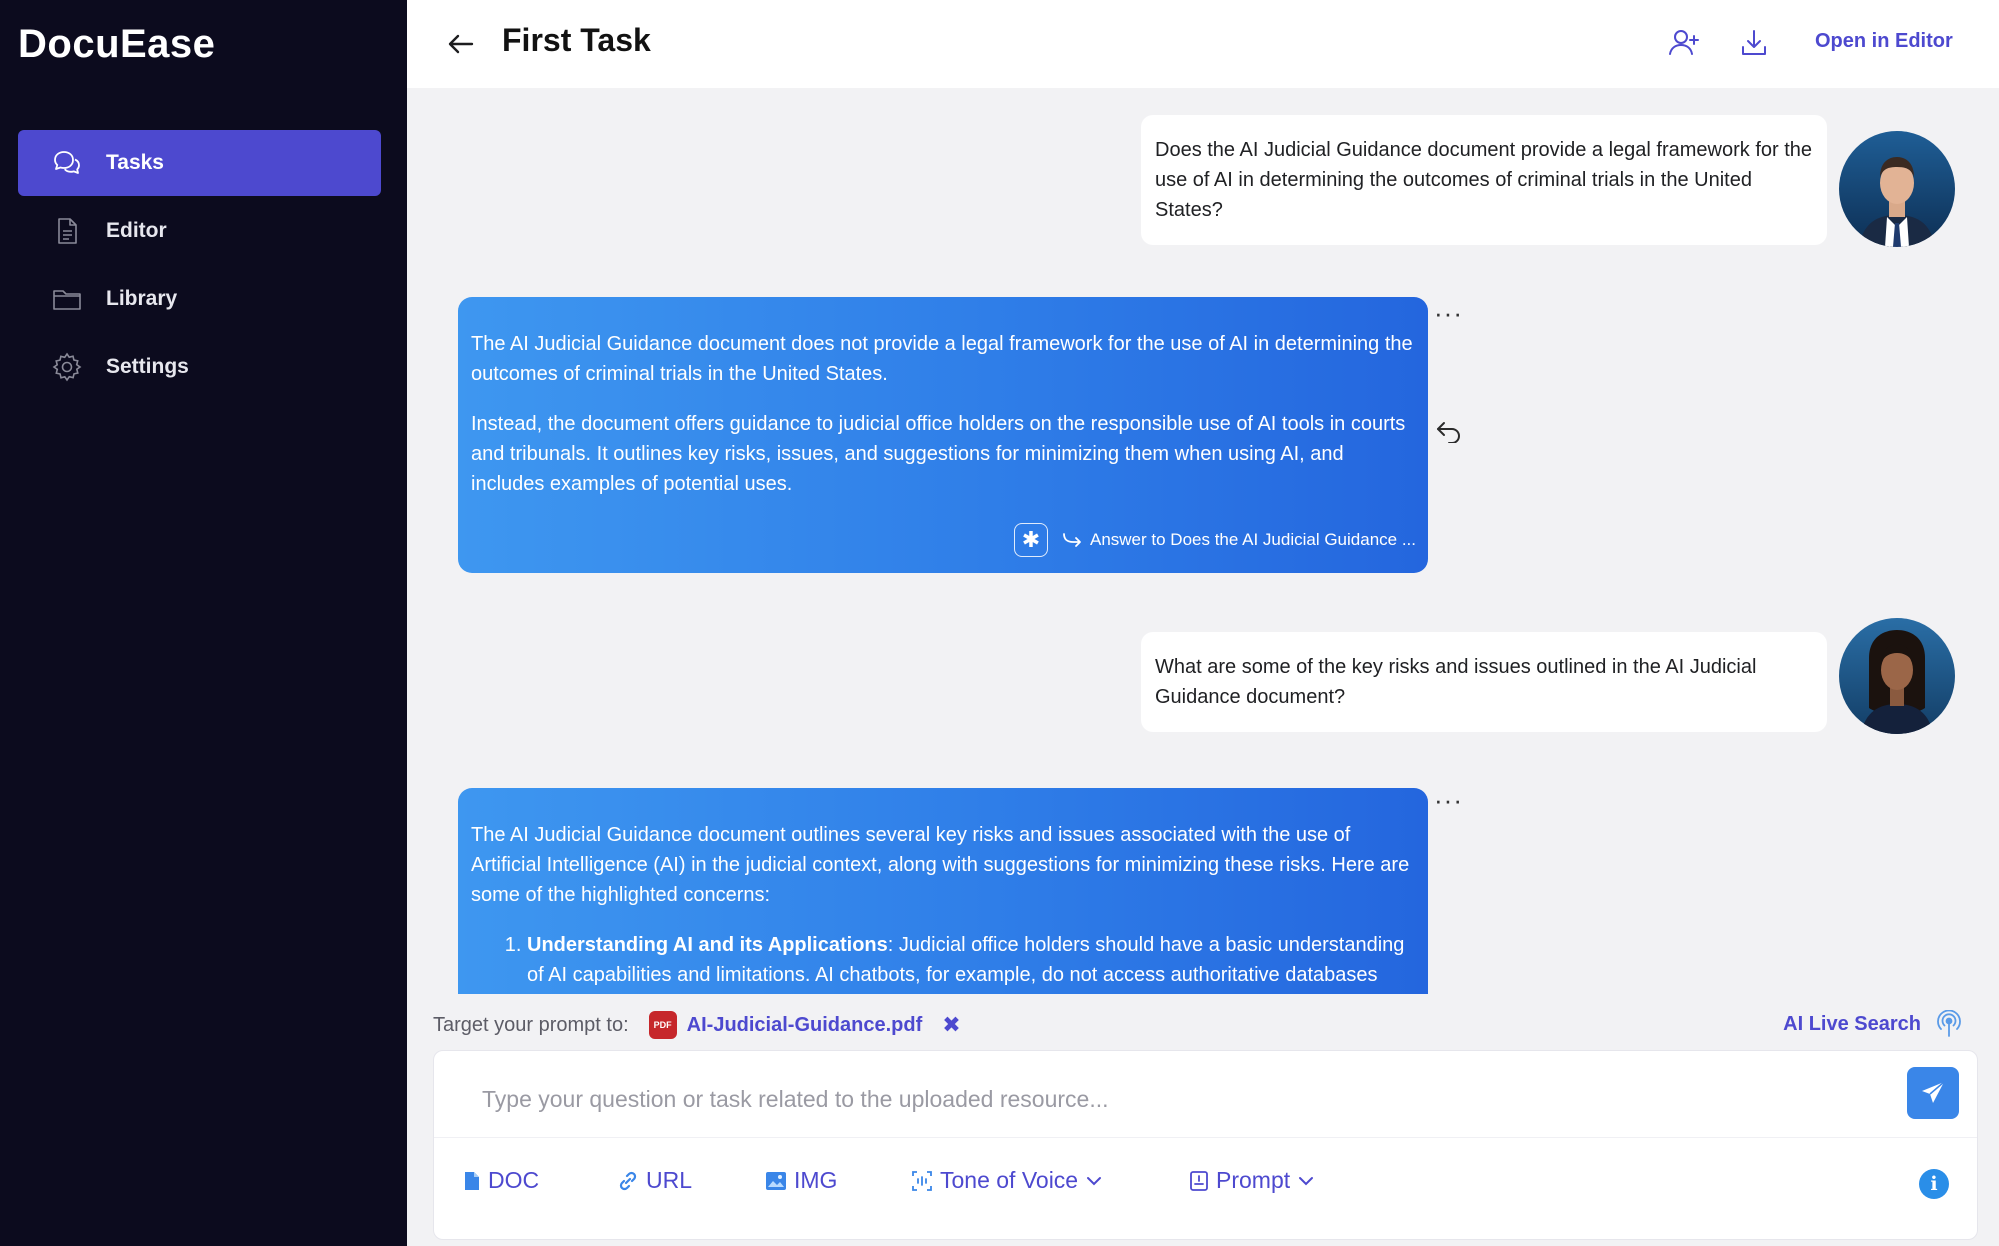 The height and width of the screenshot is (1246, 1999). I want to click on tone-of-voice-dropdown: Tone of Voice, so click(1007, 1180).